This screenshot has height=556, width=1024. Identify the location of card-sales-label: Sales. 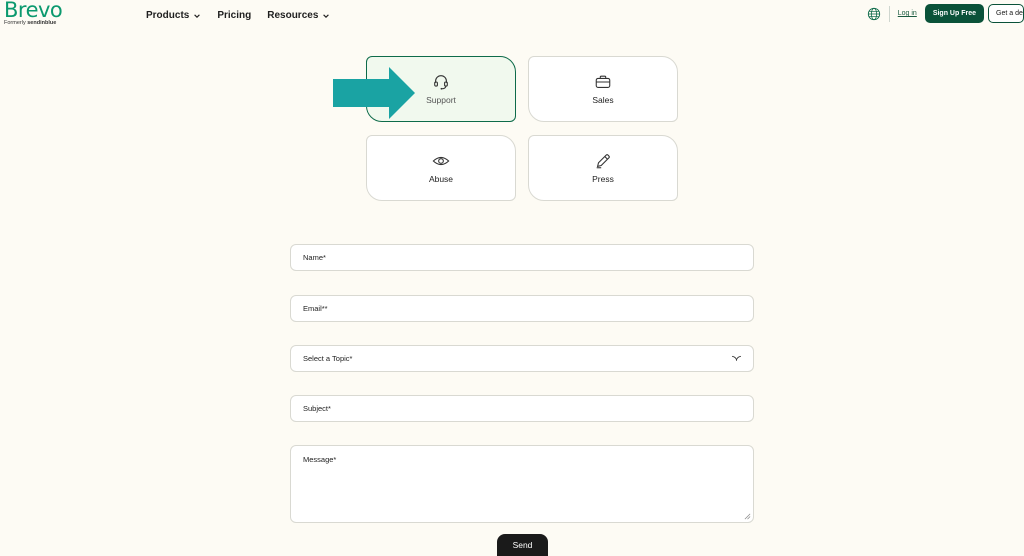
(603, 100).